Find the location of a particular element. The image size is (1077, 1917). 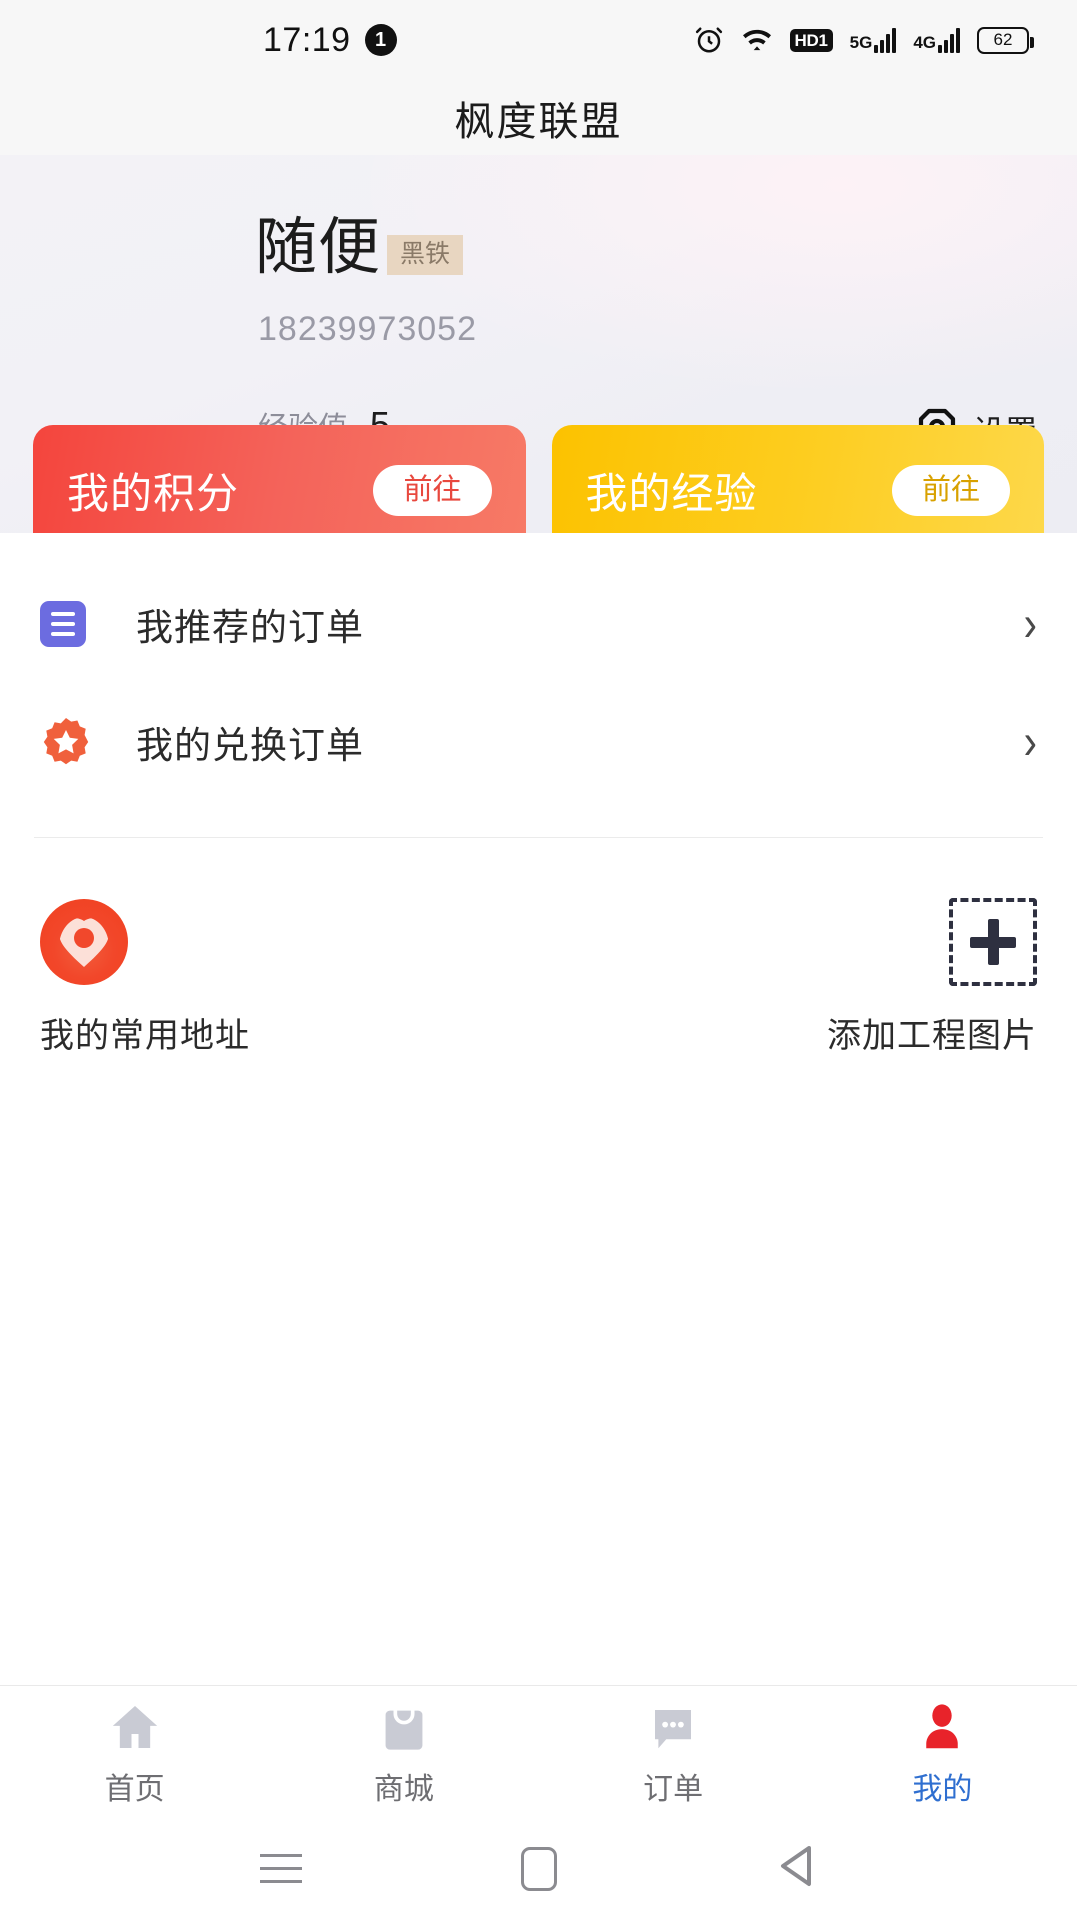

status-bar: 17:19 1 HD1 5G 4G 62 is located at coordinates (538, 40).